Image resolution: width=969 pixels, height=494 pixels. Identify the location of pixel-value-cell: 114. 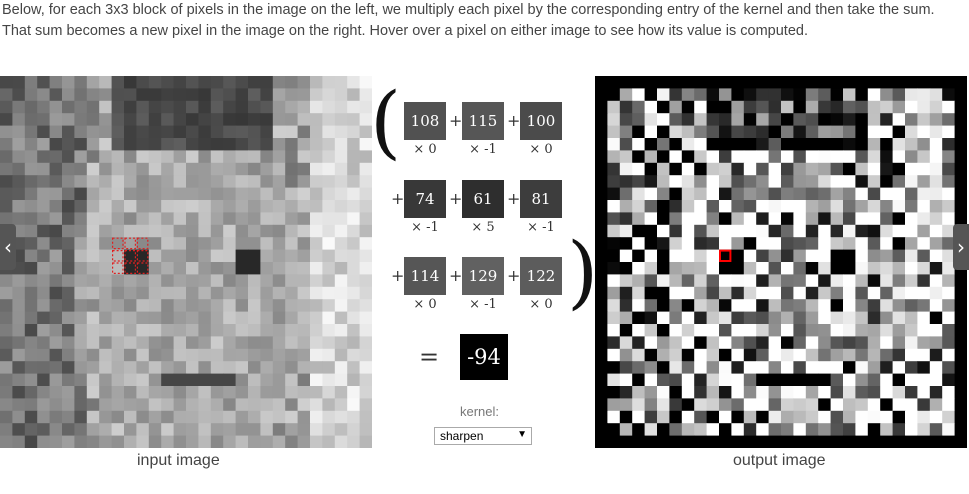
(425, 276).